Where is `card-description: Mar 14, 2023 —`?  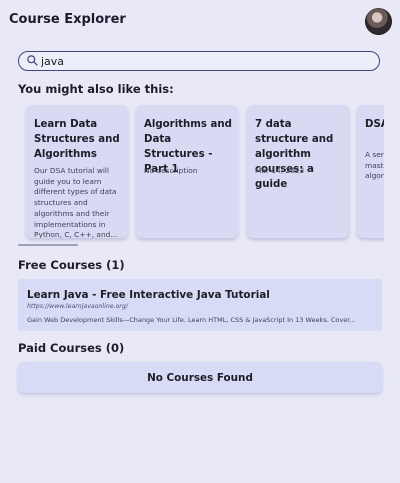
card-description: Mar 14, 2023 — is located at coordinates (284, 170).